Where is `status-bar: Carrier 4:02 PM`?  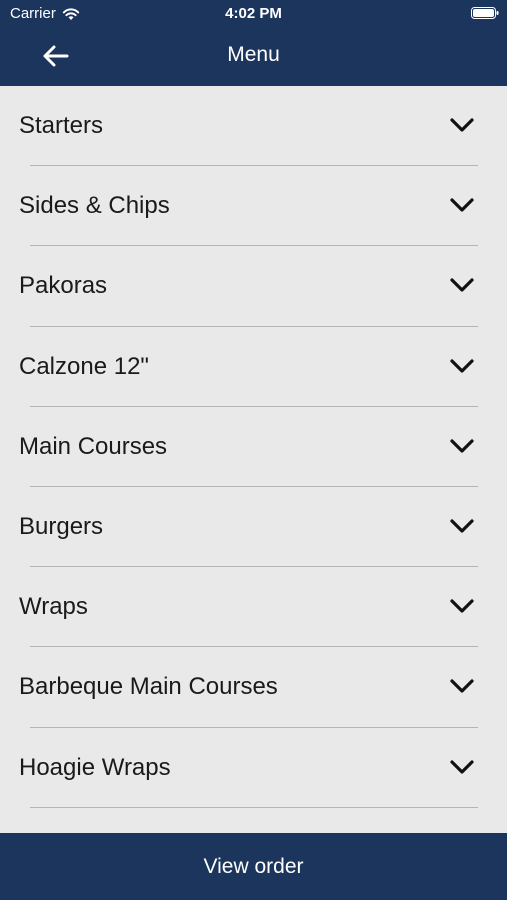
status-bar: Carrier 4:02 PM is located at coordinates (253, 14).